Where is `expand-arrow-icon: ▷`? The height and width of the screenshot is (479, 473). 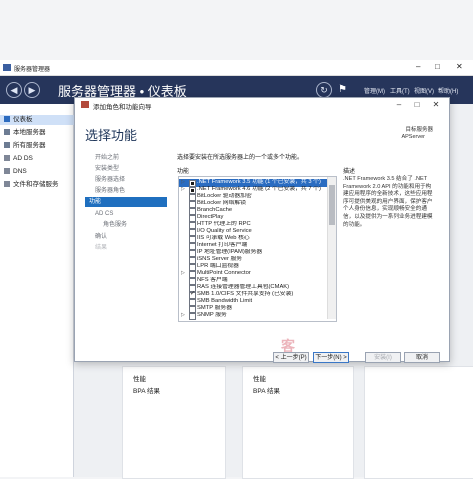
expand-arrow-icon: ▷ is located at coordinates (184, 316).